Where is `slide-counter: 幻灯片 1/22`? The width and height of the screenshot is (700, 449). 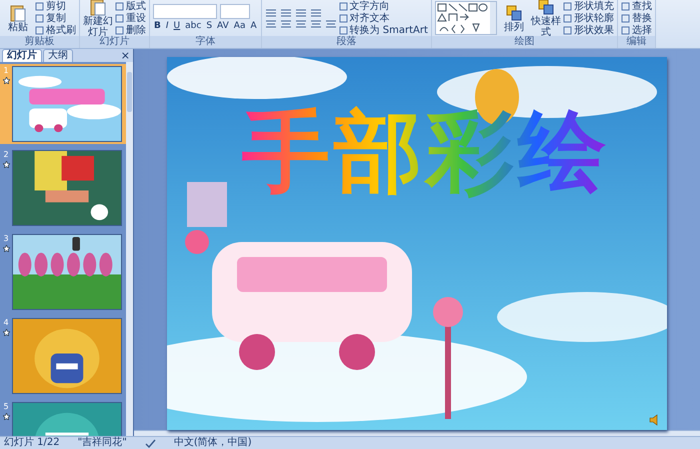
slide-counter: 幻灯片 1/22 is located at coordinates (32, 443).